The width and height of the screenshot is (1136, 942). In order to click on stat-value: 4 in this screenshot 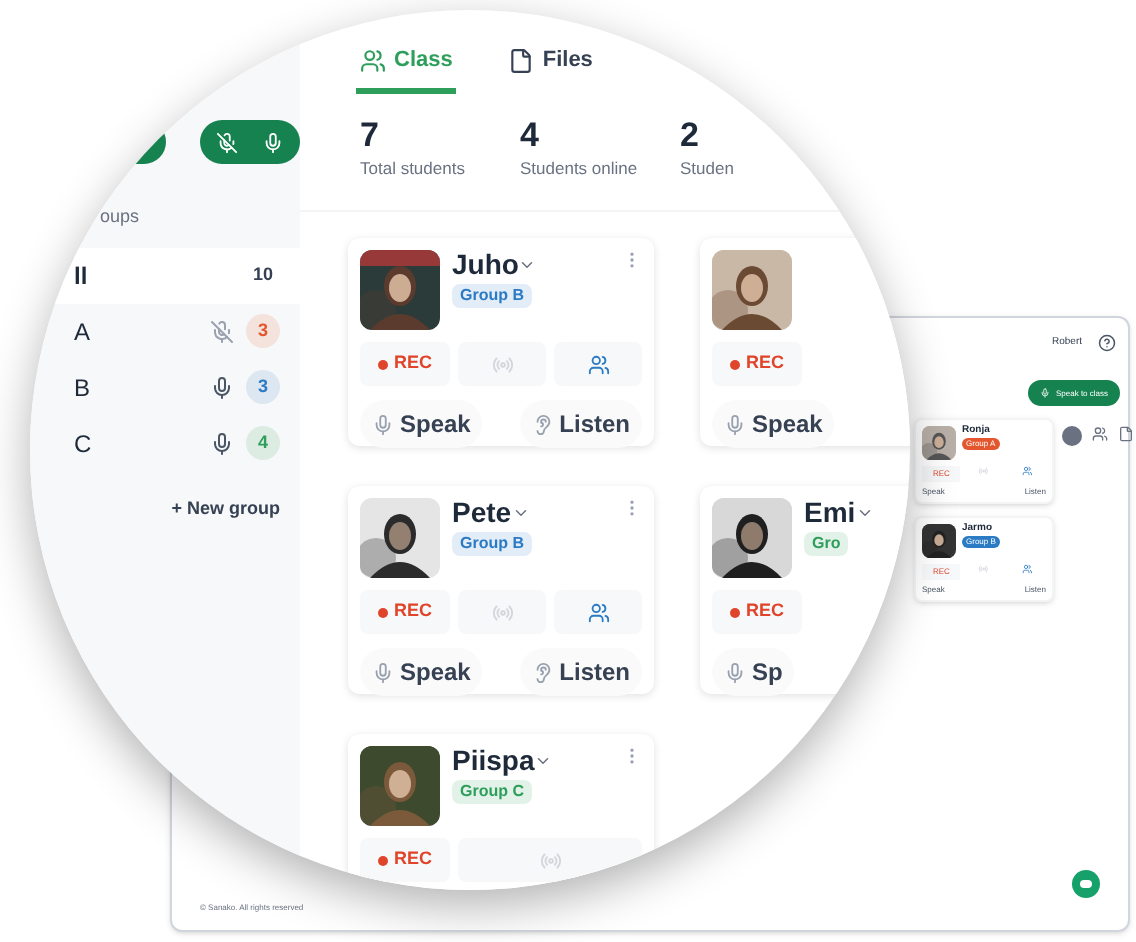, I will do `click(530, 135)`.